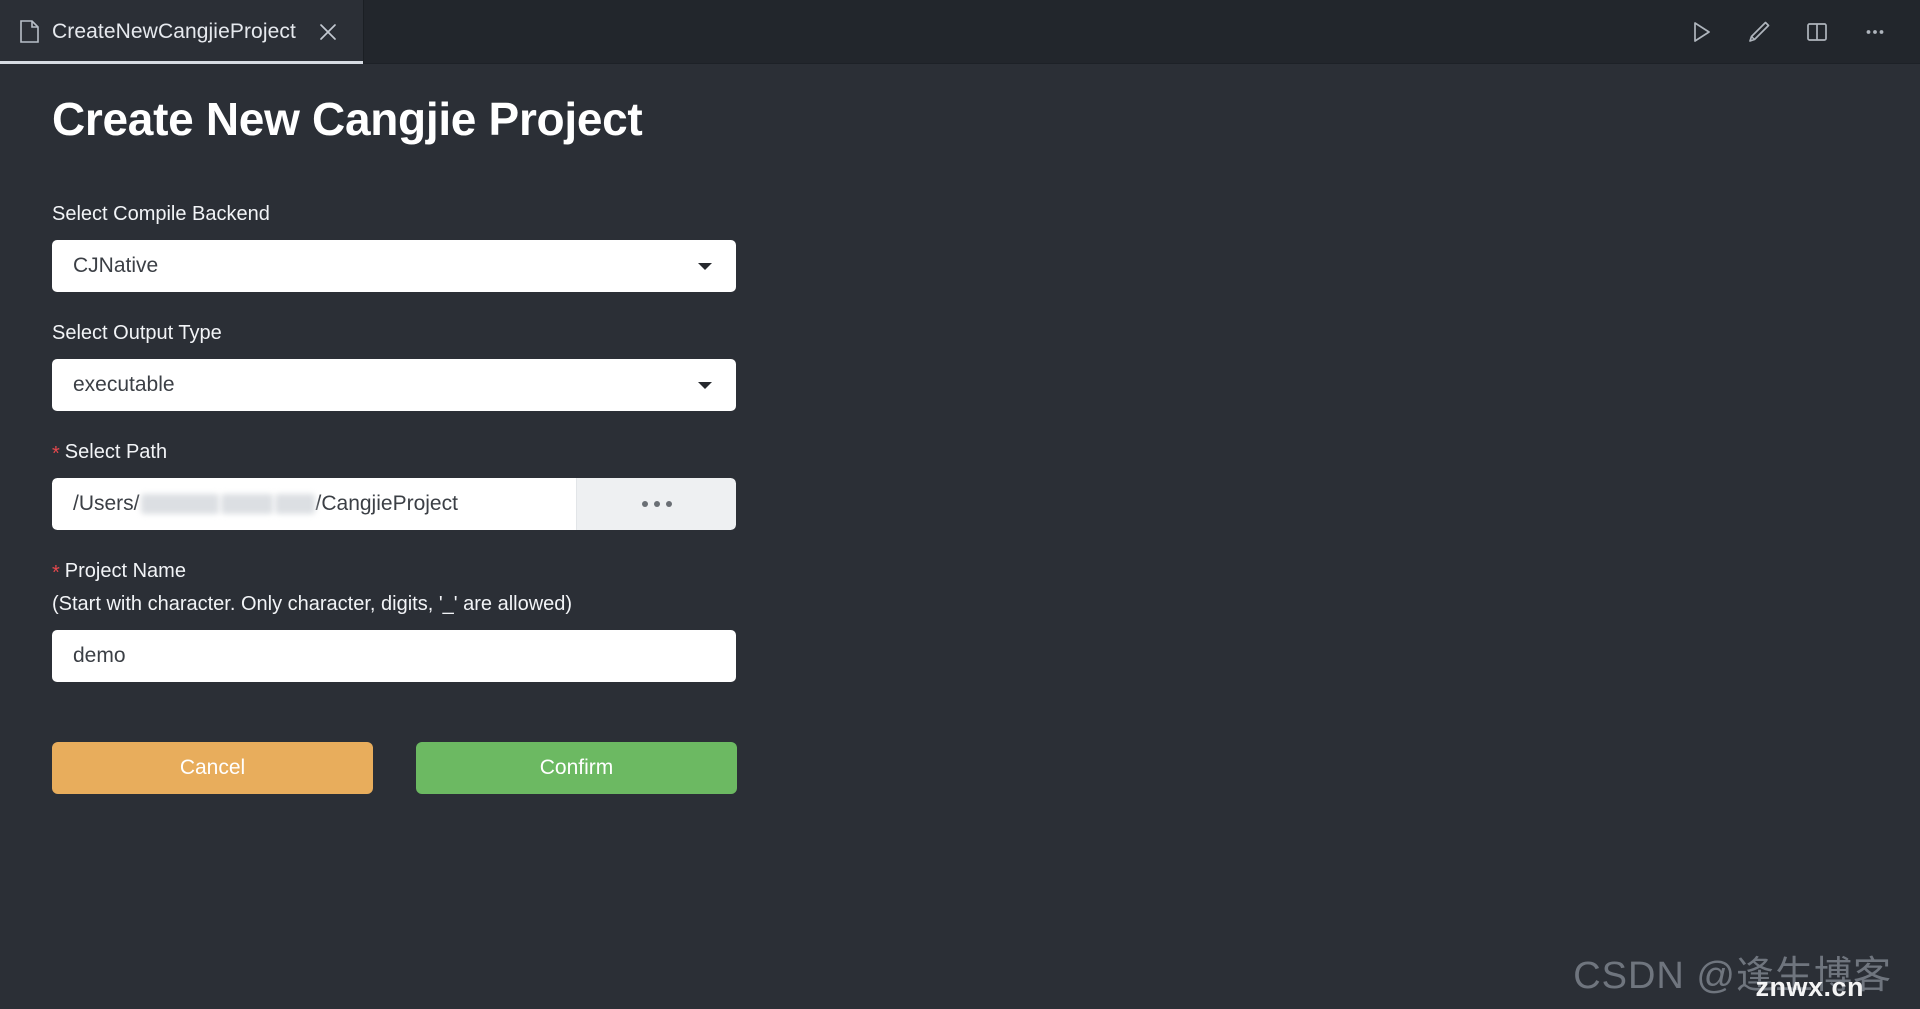 This screenshot has width=1920, height=1009. Describe the element at coordinates (386, 504) in the screenshot. I see `select-path-suffix: /CangjieProject` at that location.